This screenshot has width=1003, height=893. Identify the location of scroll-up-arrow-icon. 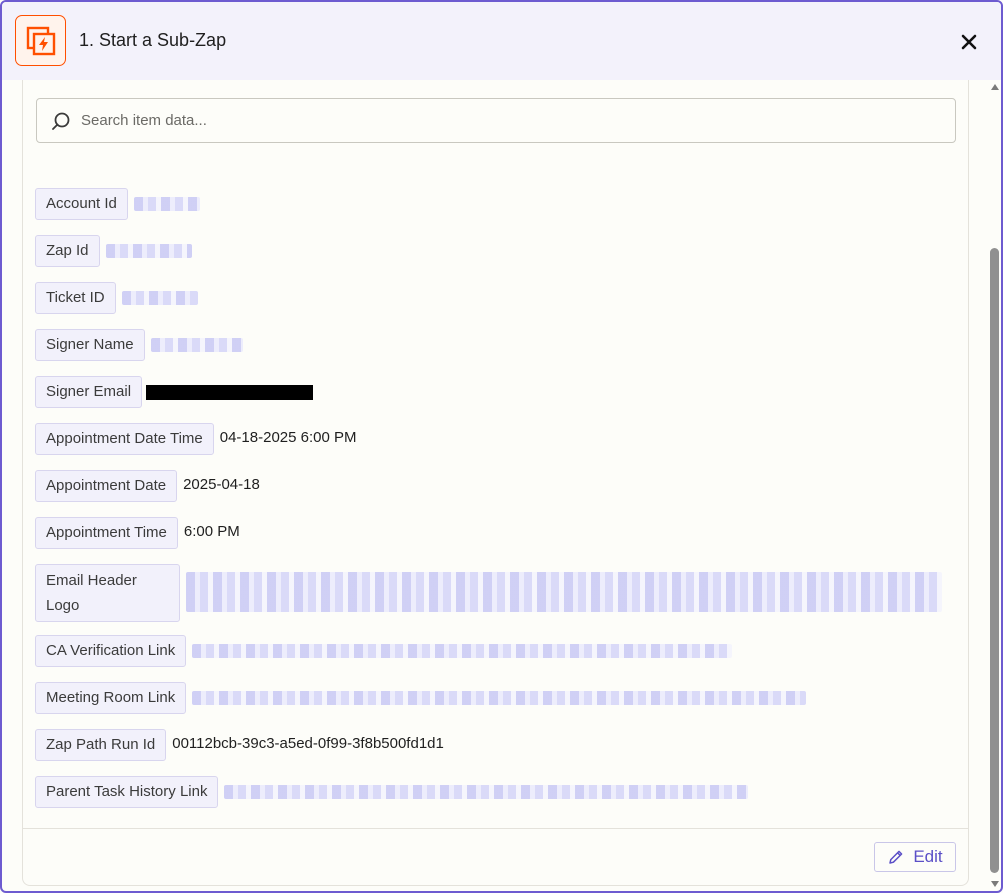
(995, 87).